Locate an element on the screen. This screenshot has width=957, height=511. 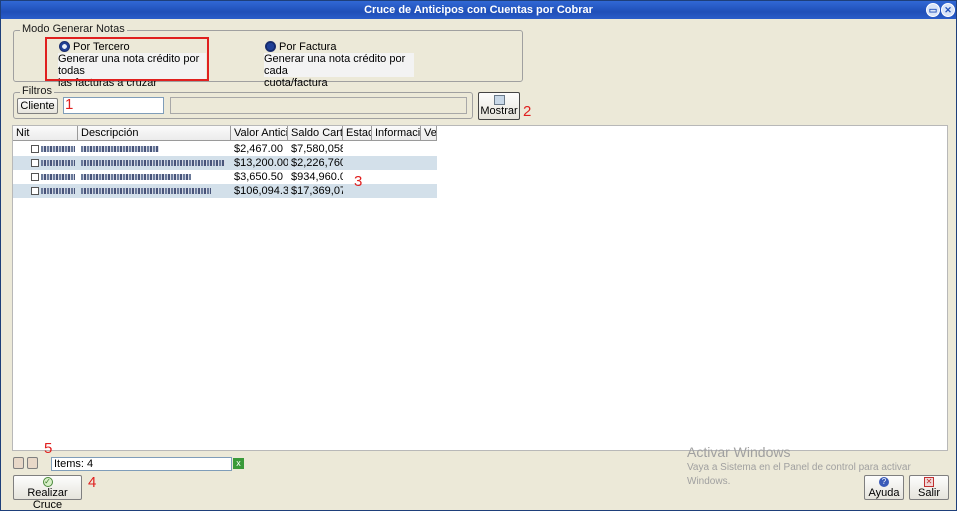
annotation-highlight-box is located at coordinates (127, 59).